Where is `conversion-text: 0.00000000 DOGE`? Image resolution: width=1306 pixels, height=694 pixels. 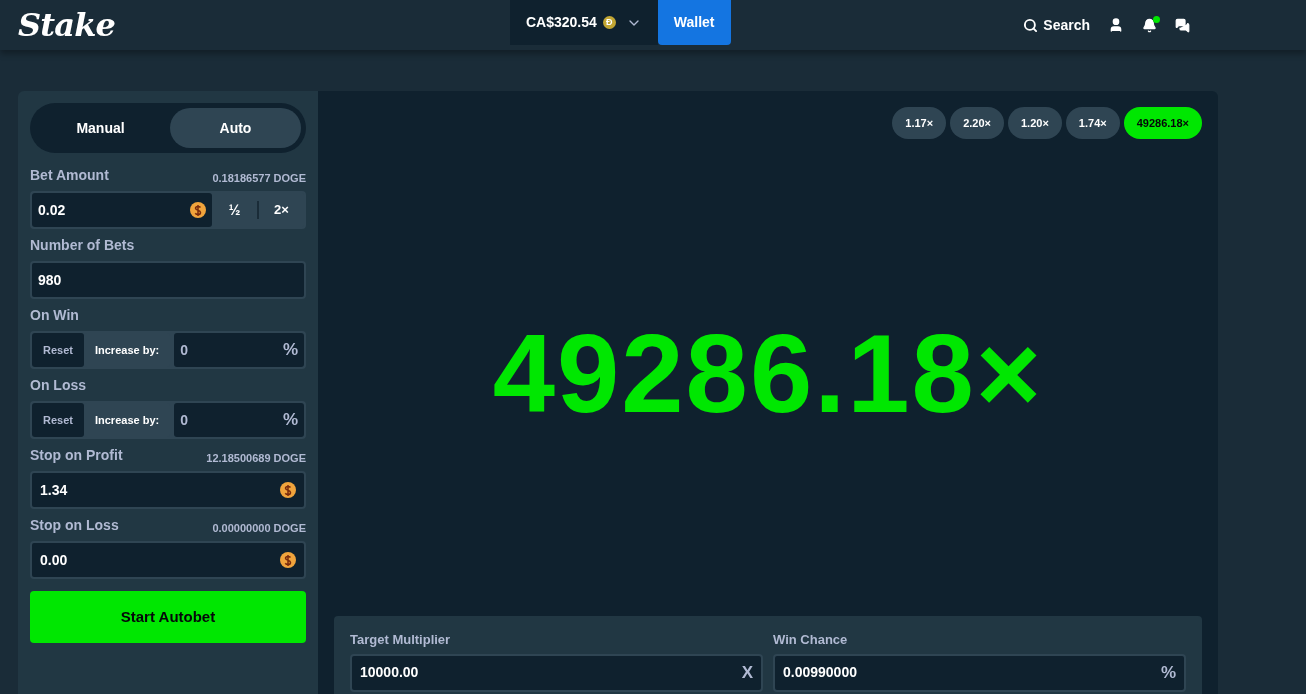
conversion-text: 0.00000000 DOGE is located at coordinates (259, 528).